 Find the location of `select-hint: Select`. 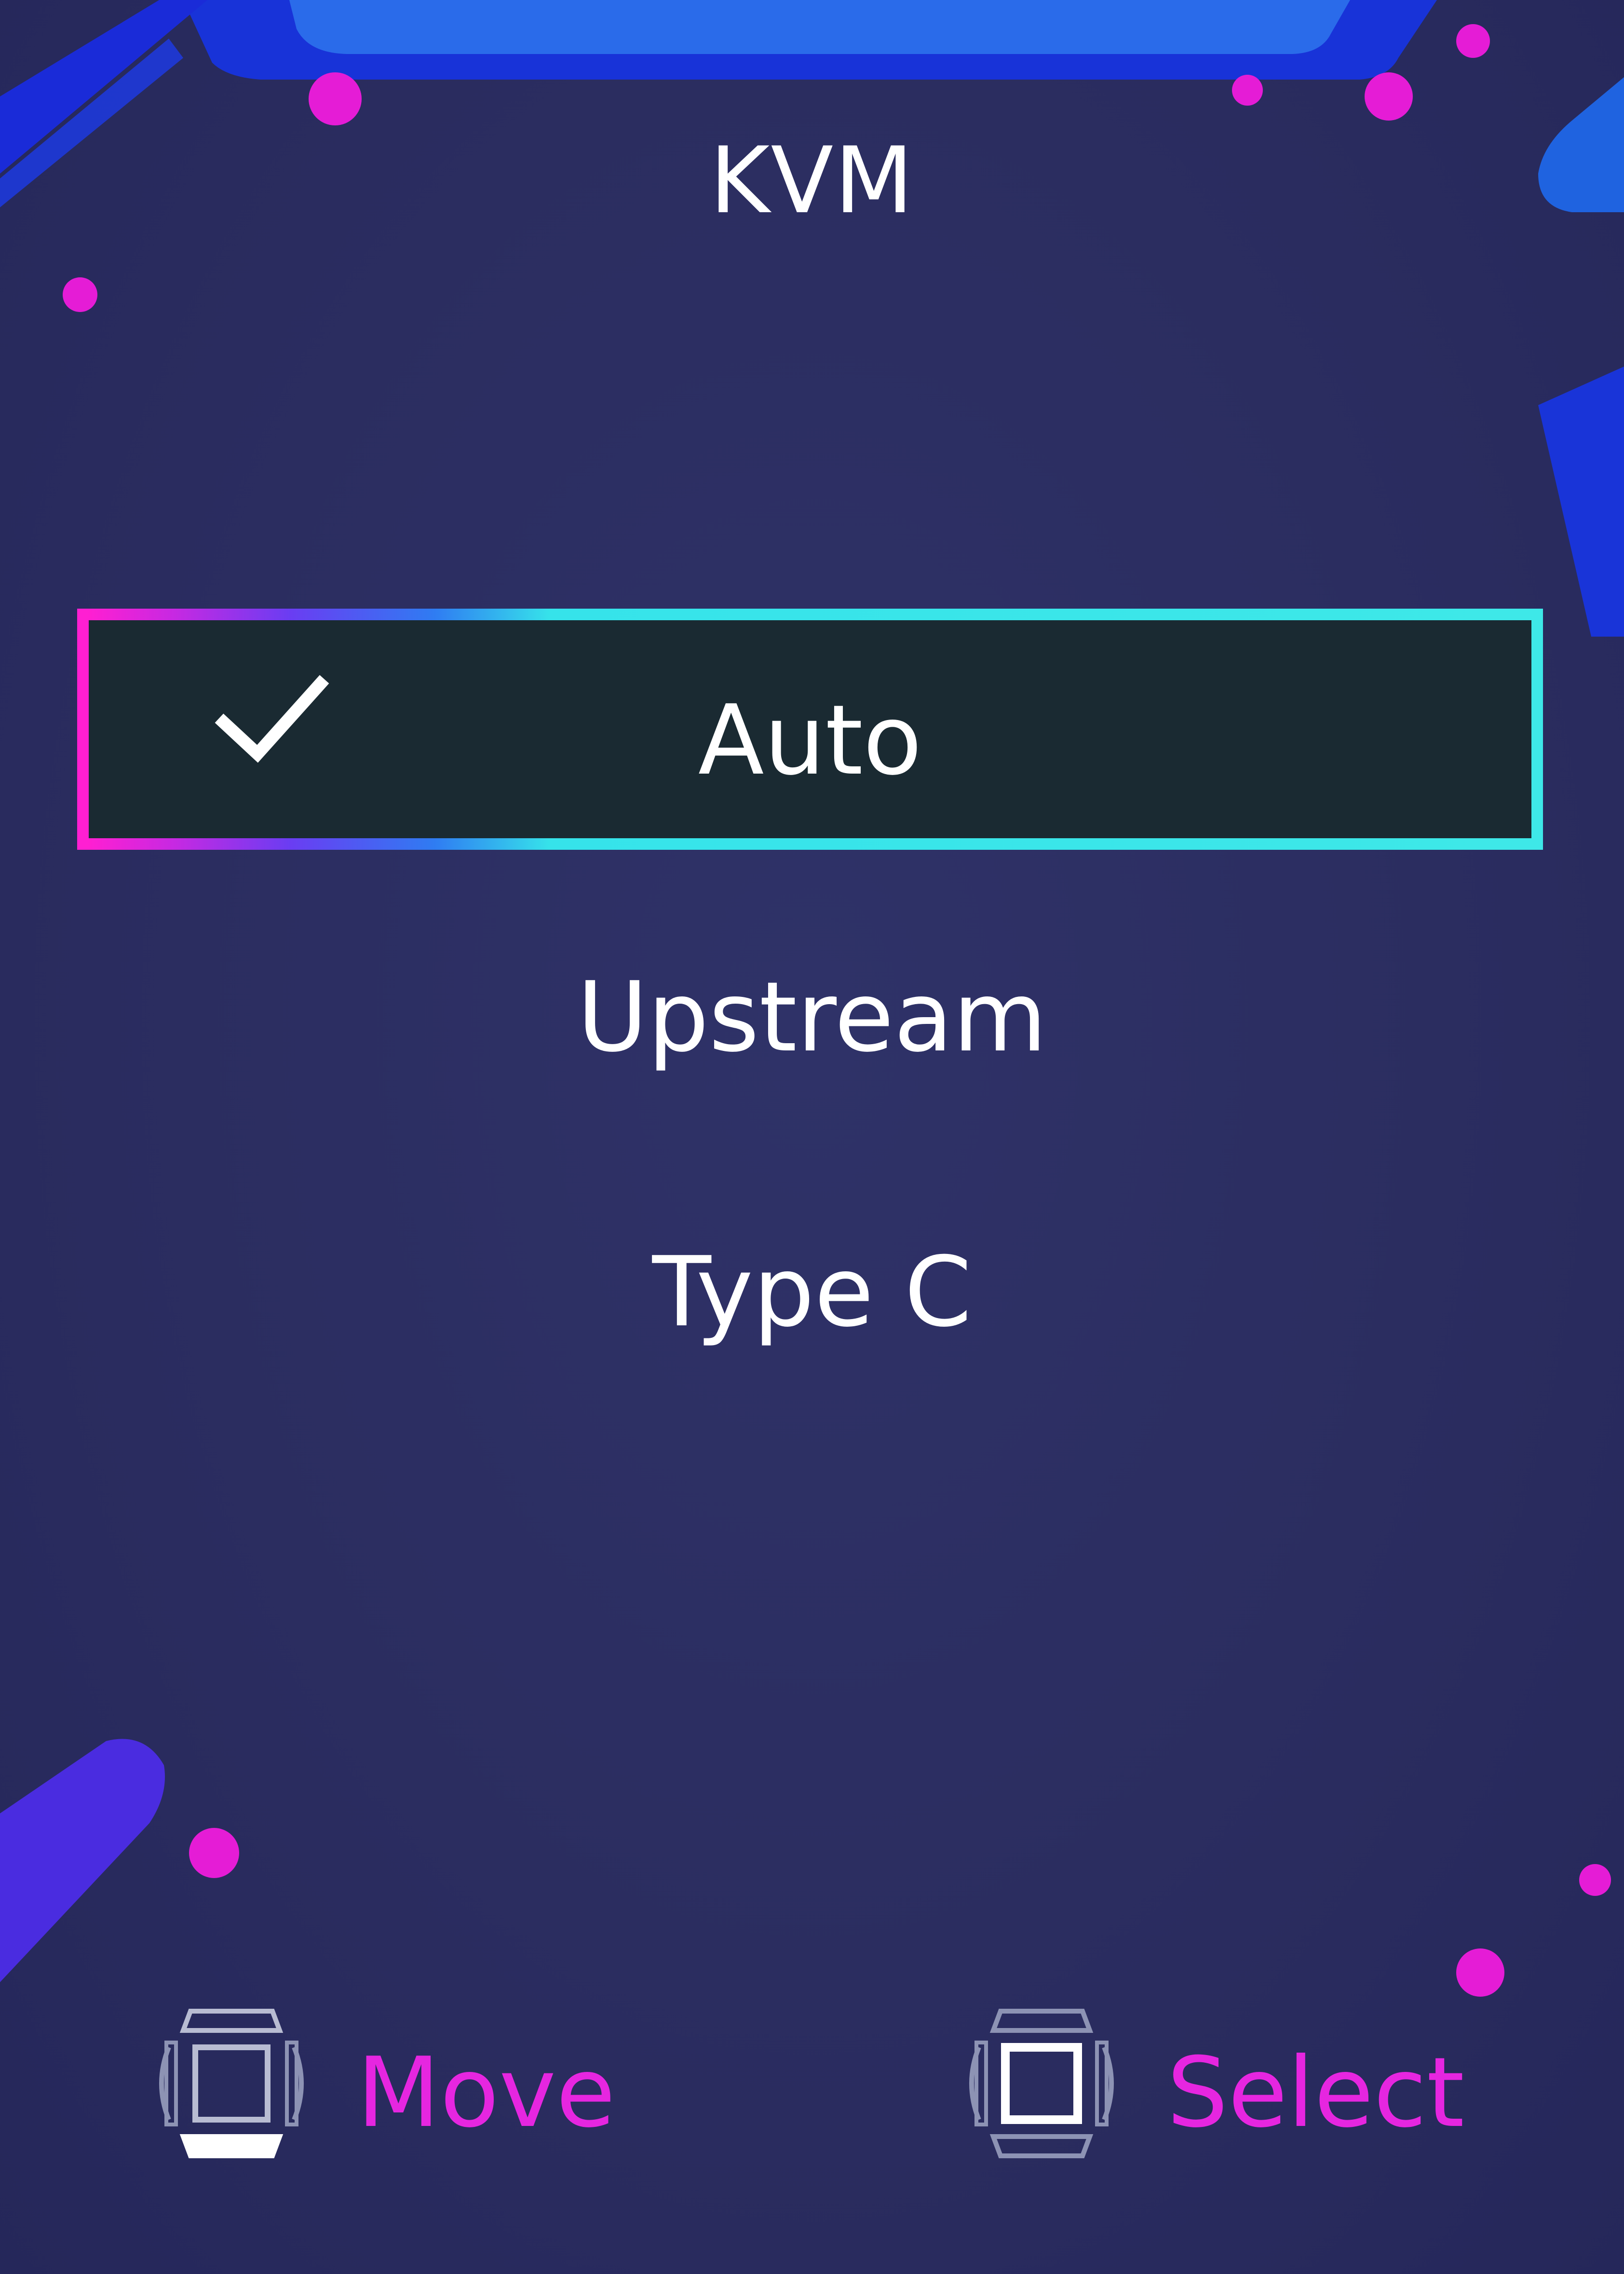

select-hint: Select is located at coordinates (1225, 2083).